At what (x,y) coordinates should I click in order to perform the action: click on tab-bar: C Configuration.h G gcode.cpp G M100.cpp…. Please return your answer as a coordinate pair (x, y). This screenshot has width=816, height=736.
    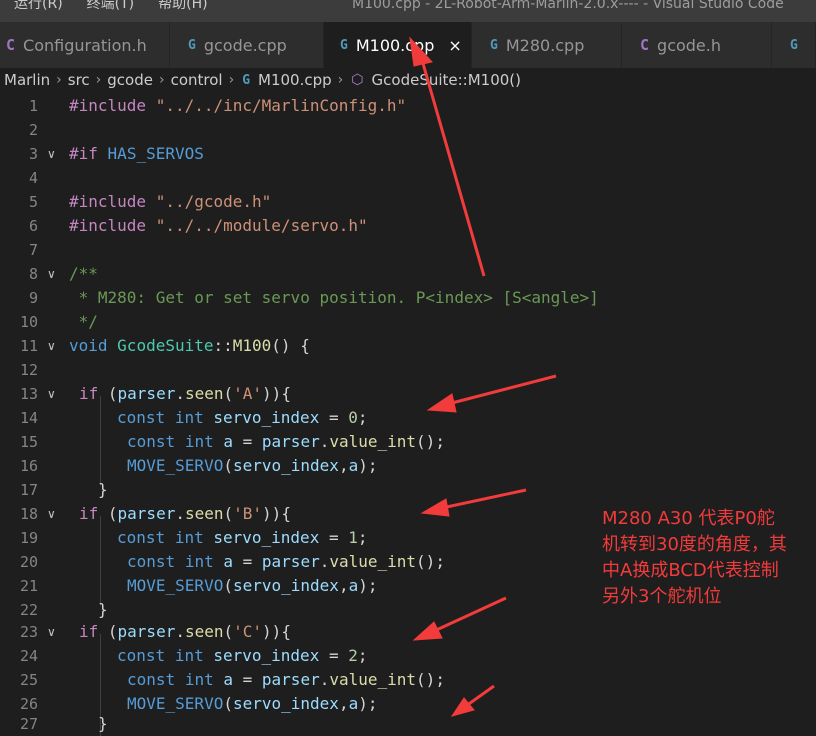
    Looking at the image, I should click on (408, 45).